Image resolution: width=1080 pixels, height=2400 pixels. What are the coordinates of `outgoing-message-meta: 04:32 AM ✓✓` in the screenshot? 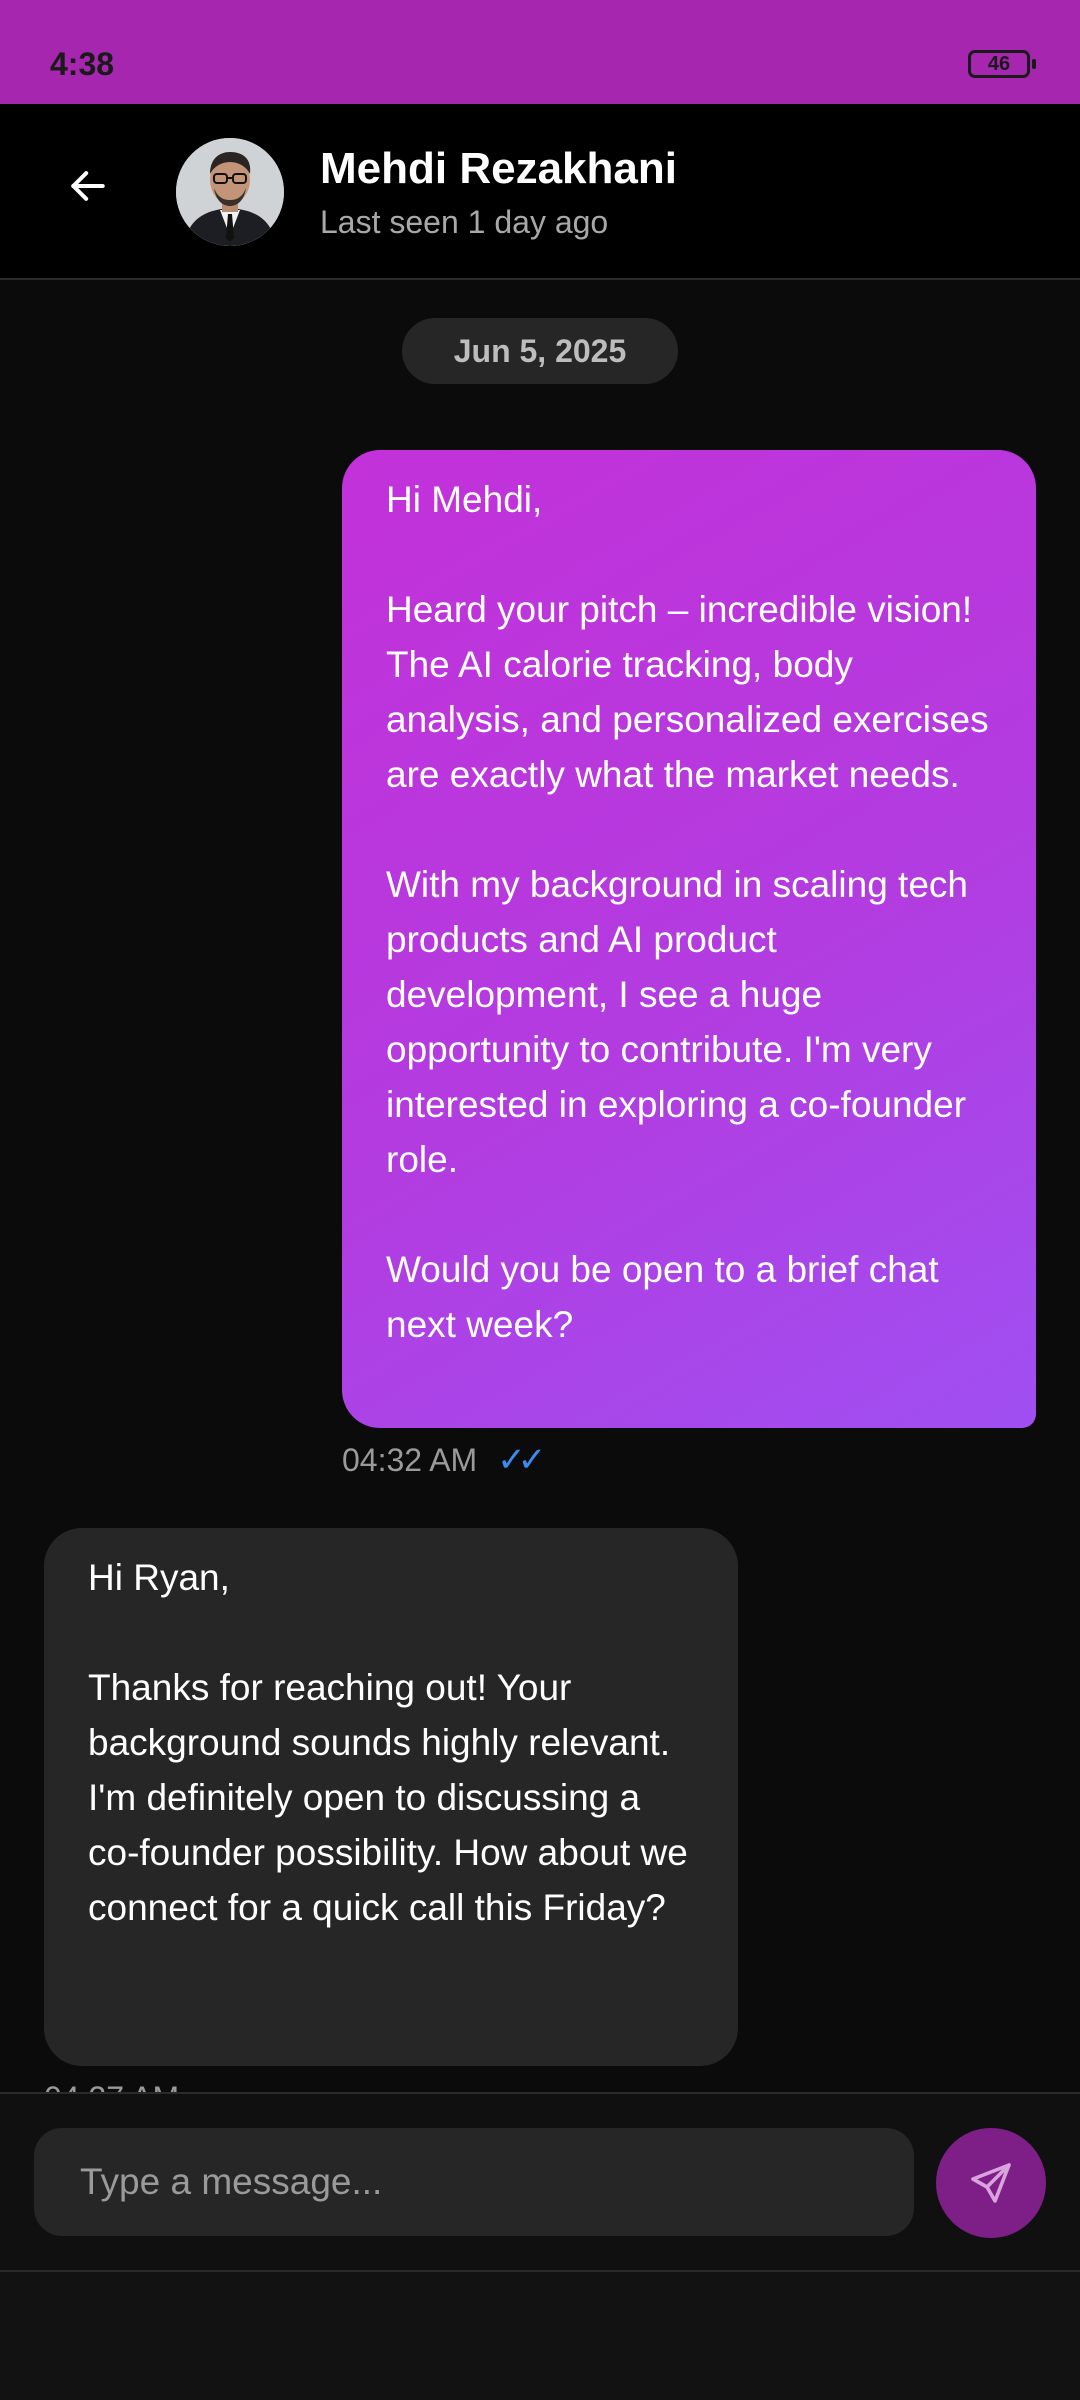 It's located at (444, 1460).